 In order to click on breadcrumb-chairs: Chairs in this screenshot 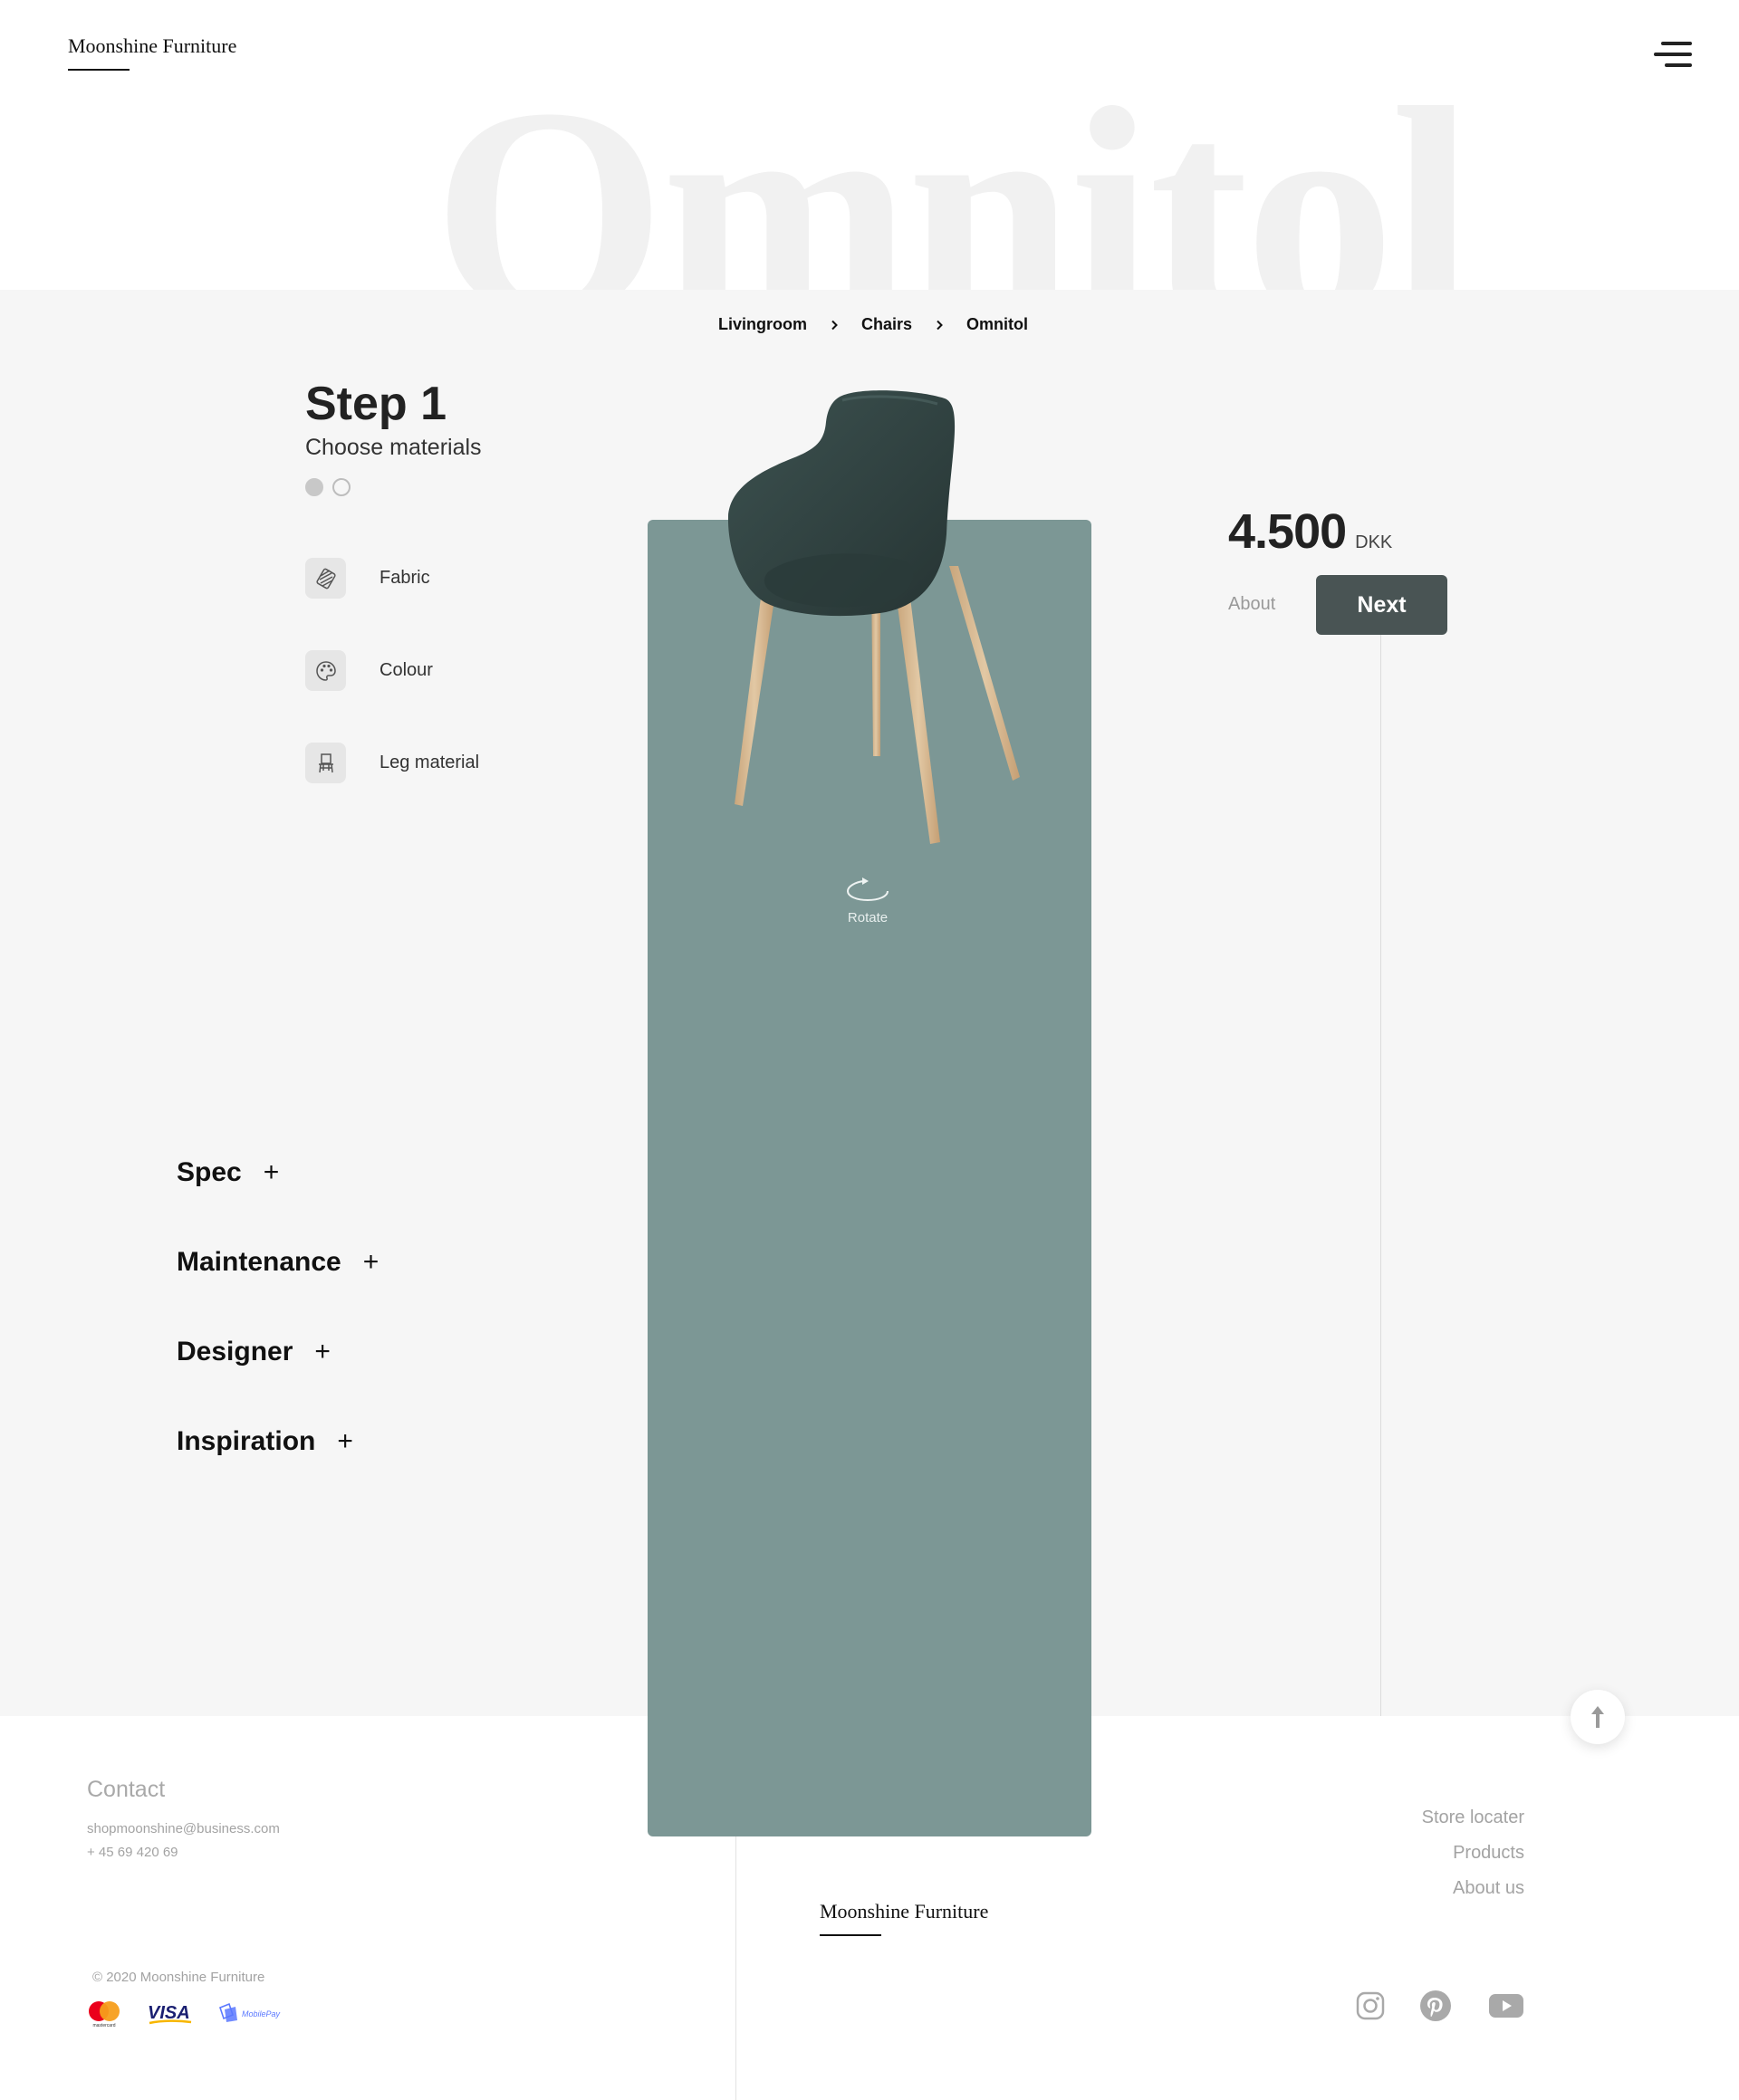, I will do `click(886, 324)`.